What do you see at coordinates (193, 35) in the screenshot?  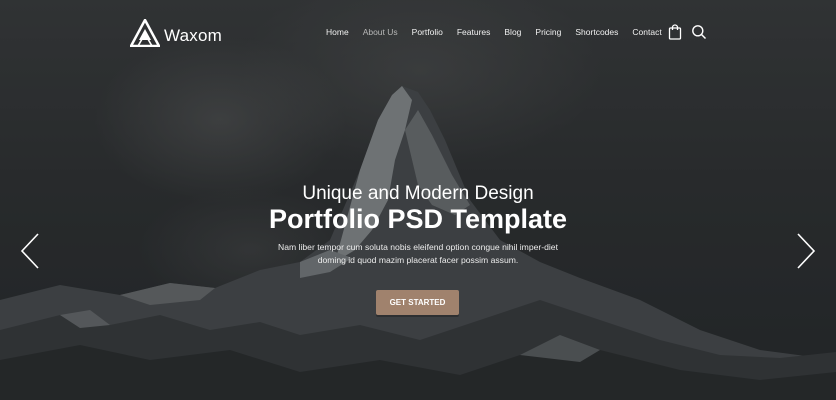 I see `brand-name: Waxom` at bounding box center [193, 35].